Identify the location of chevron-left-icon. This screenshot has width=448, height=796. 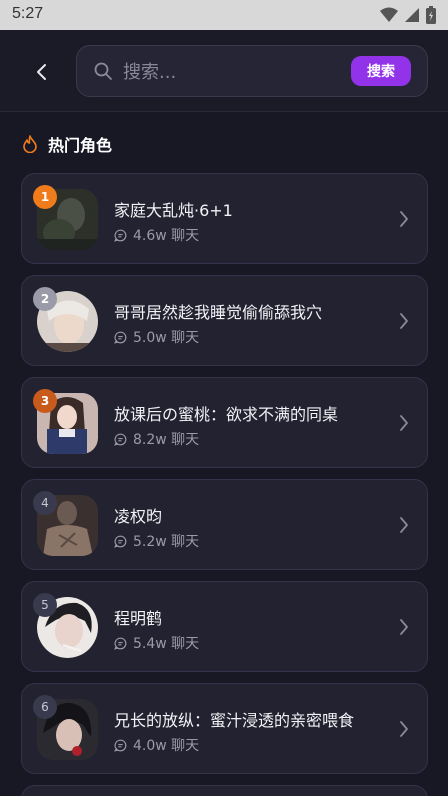
(41, 72).